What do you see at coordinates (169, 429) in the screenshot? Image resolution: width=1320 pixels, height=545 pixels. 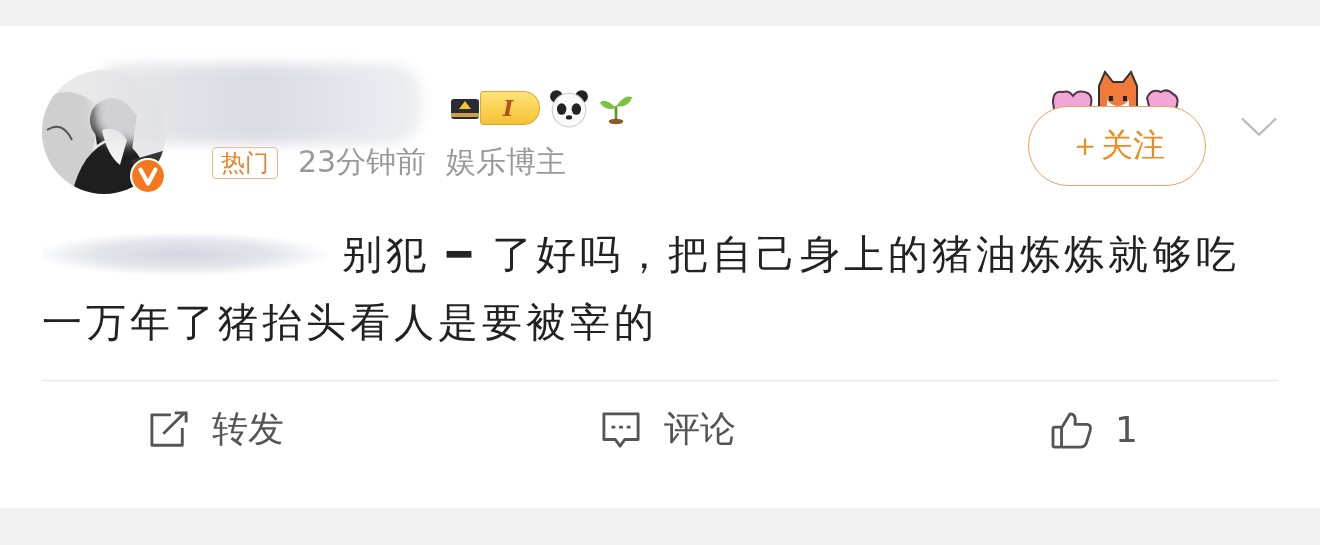 I see `share-icon` at bounding box center [169, 429].